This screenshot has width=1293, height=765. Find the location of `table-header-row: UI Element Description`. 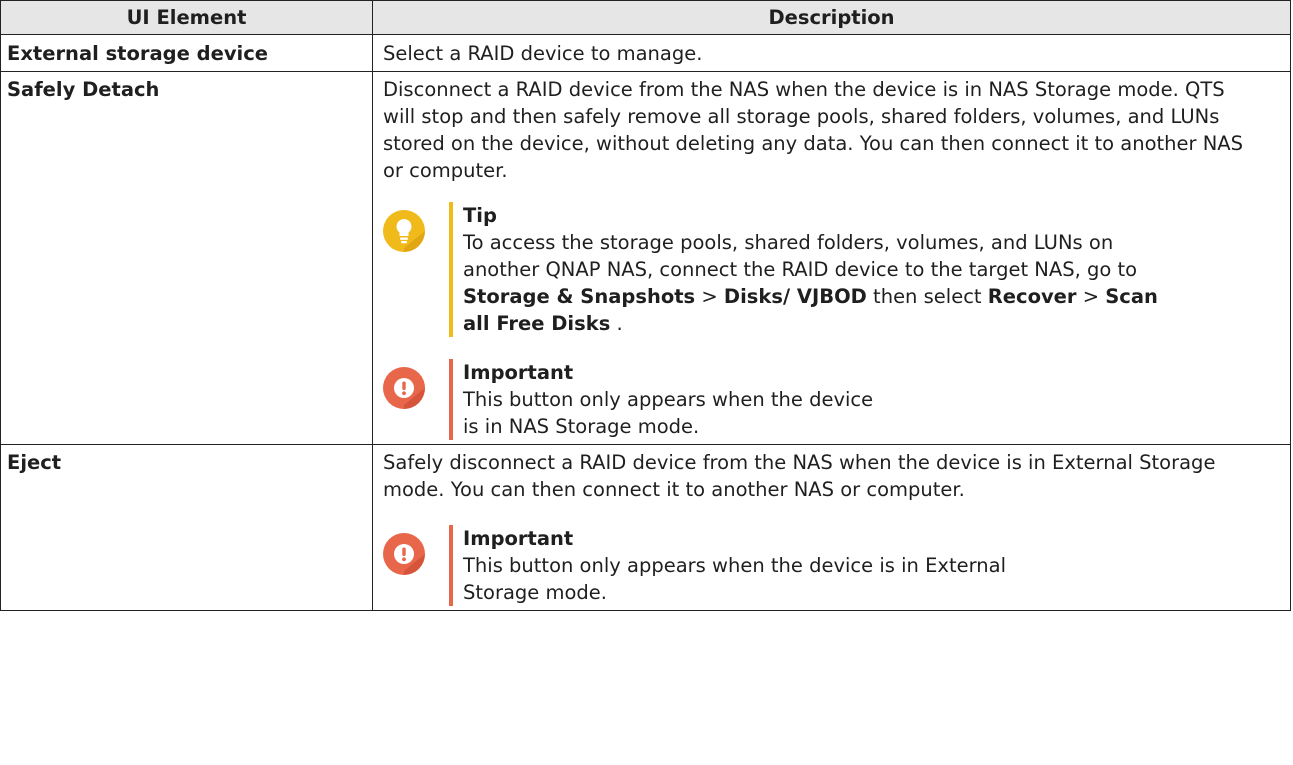

table-header-row: UI Element Description is located at coordinates (645, 17).